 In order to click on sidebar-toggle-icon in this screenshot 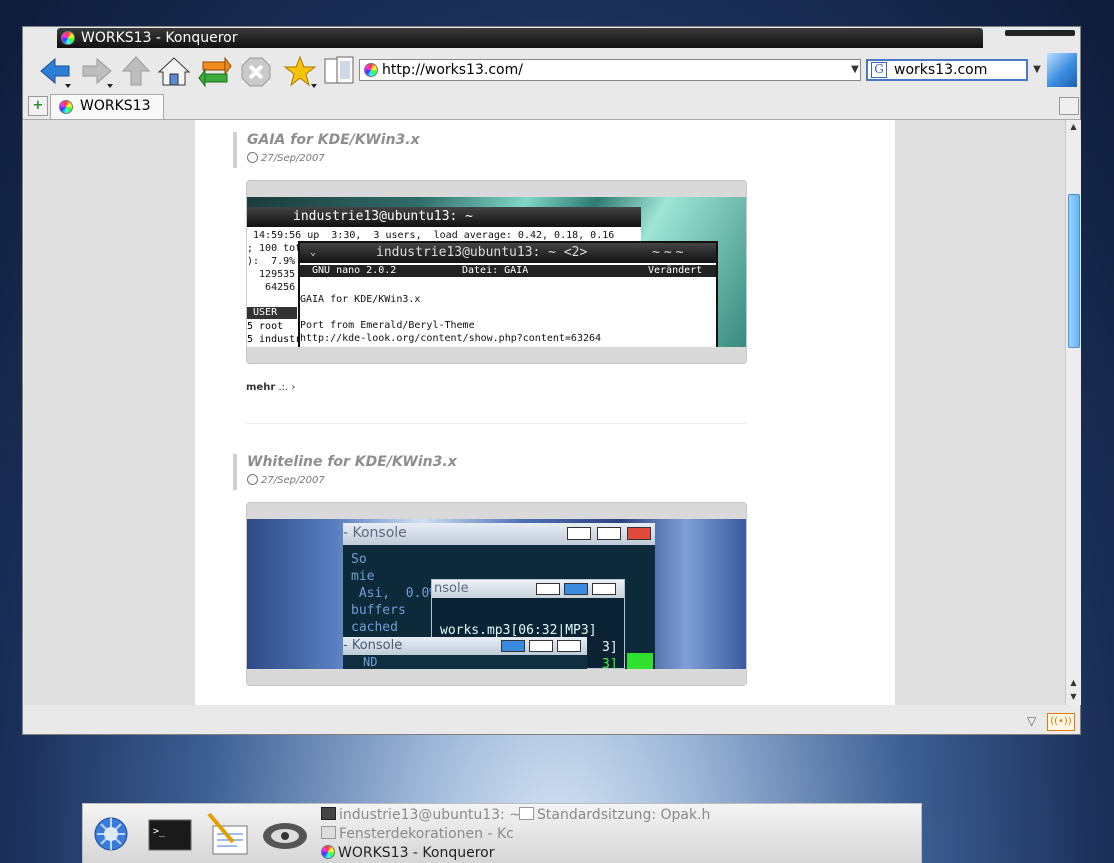, I will do `click(339, 71)`.